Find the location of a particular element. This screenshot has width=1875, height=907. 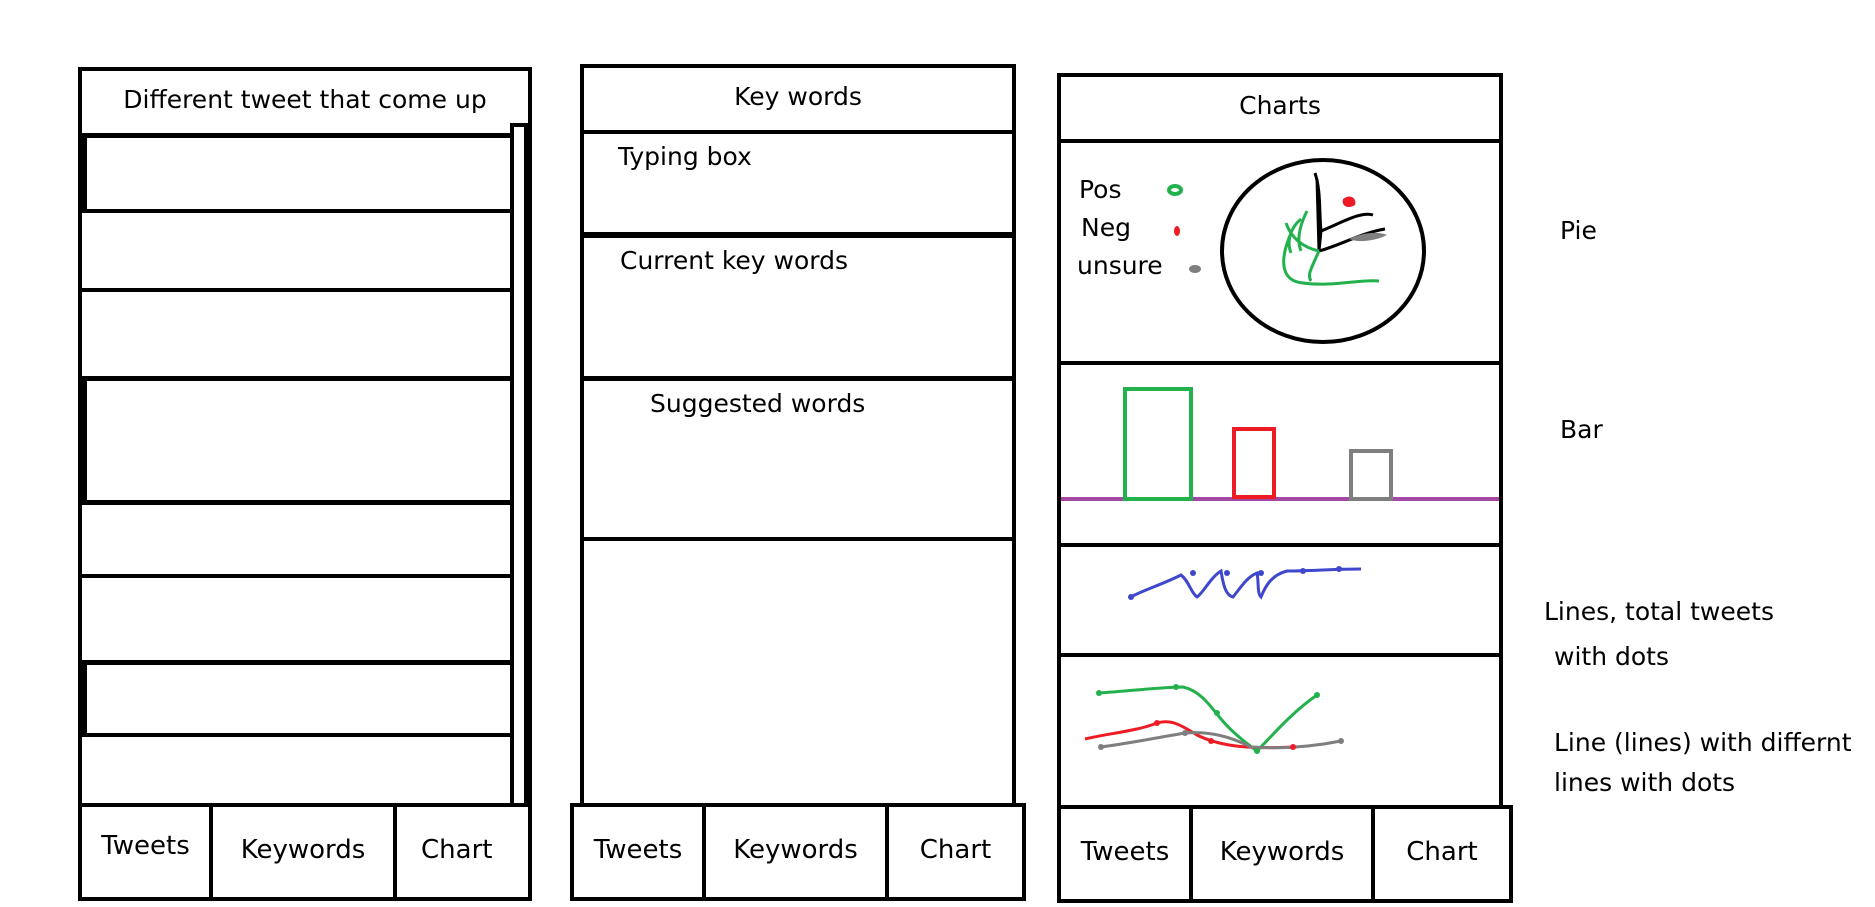

tweets-screen-nav: Tweets Keywords Chart is located at coordinates (305, 852).